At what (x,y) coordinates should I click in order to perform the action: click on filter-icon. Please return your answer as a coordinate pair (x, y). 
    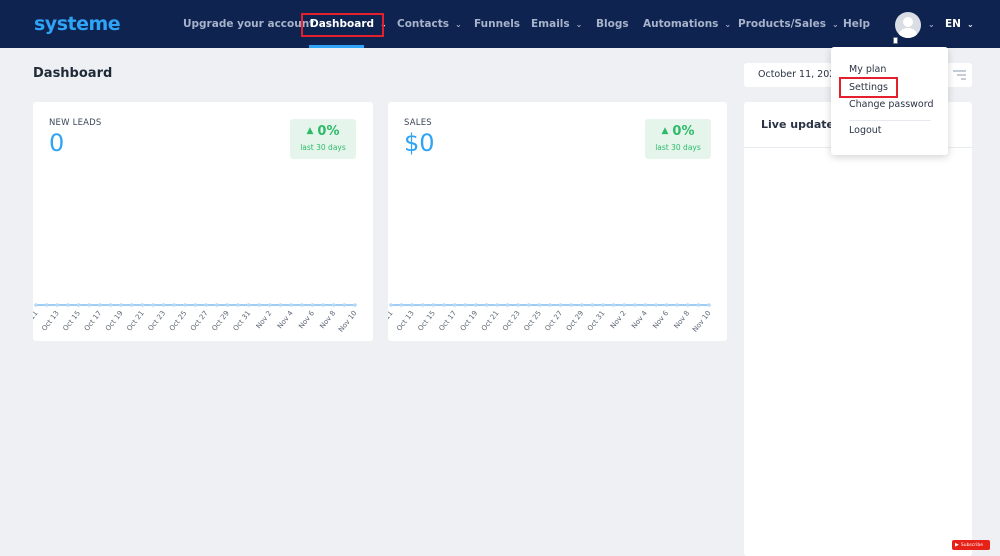
    Looking at the image, I should click on (959, 75).